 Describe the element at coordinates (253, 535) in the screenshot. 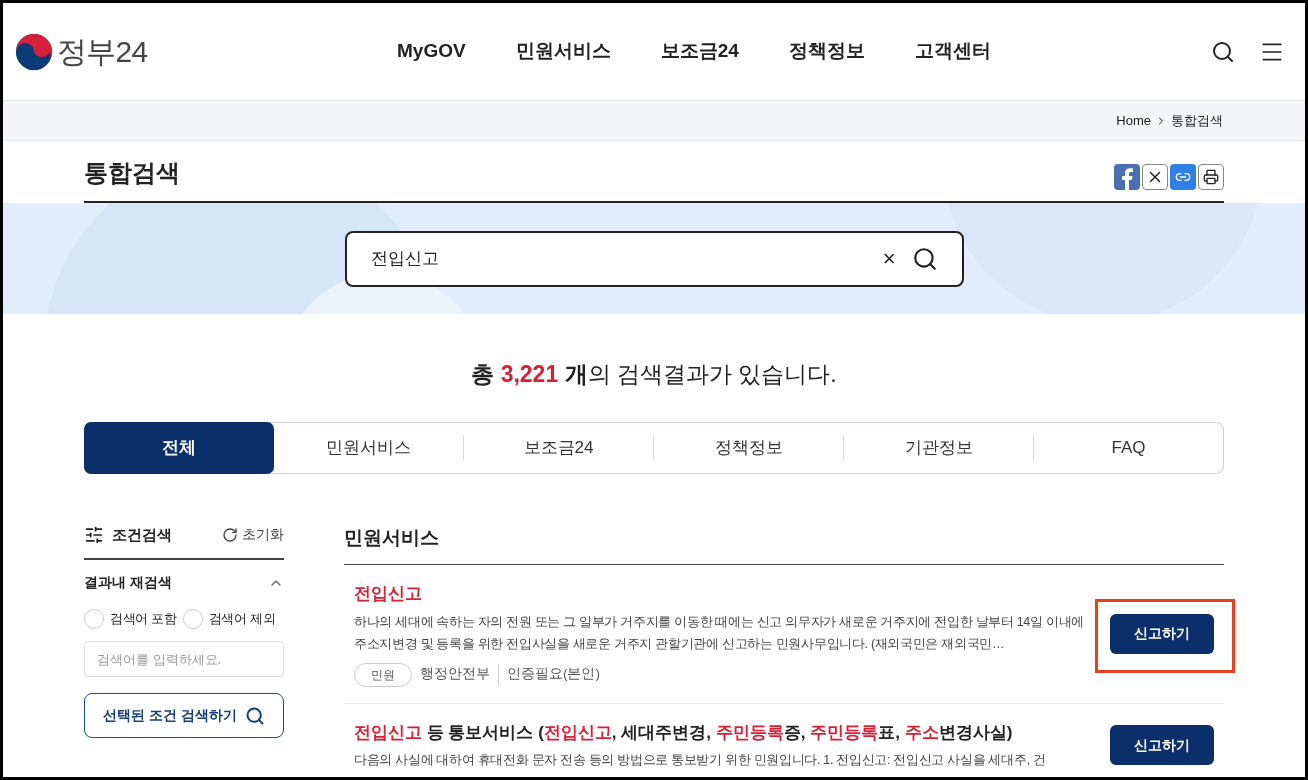

I see `reset-button: 초기화` at that location.